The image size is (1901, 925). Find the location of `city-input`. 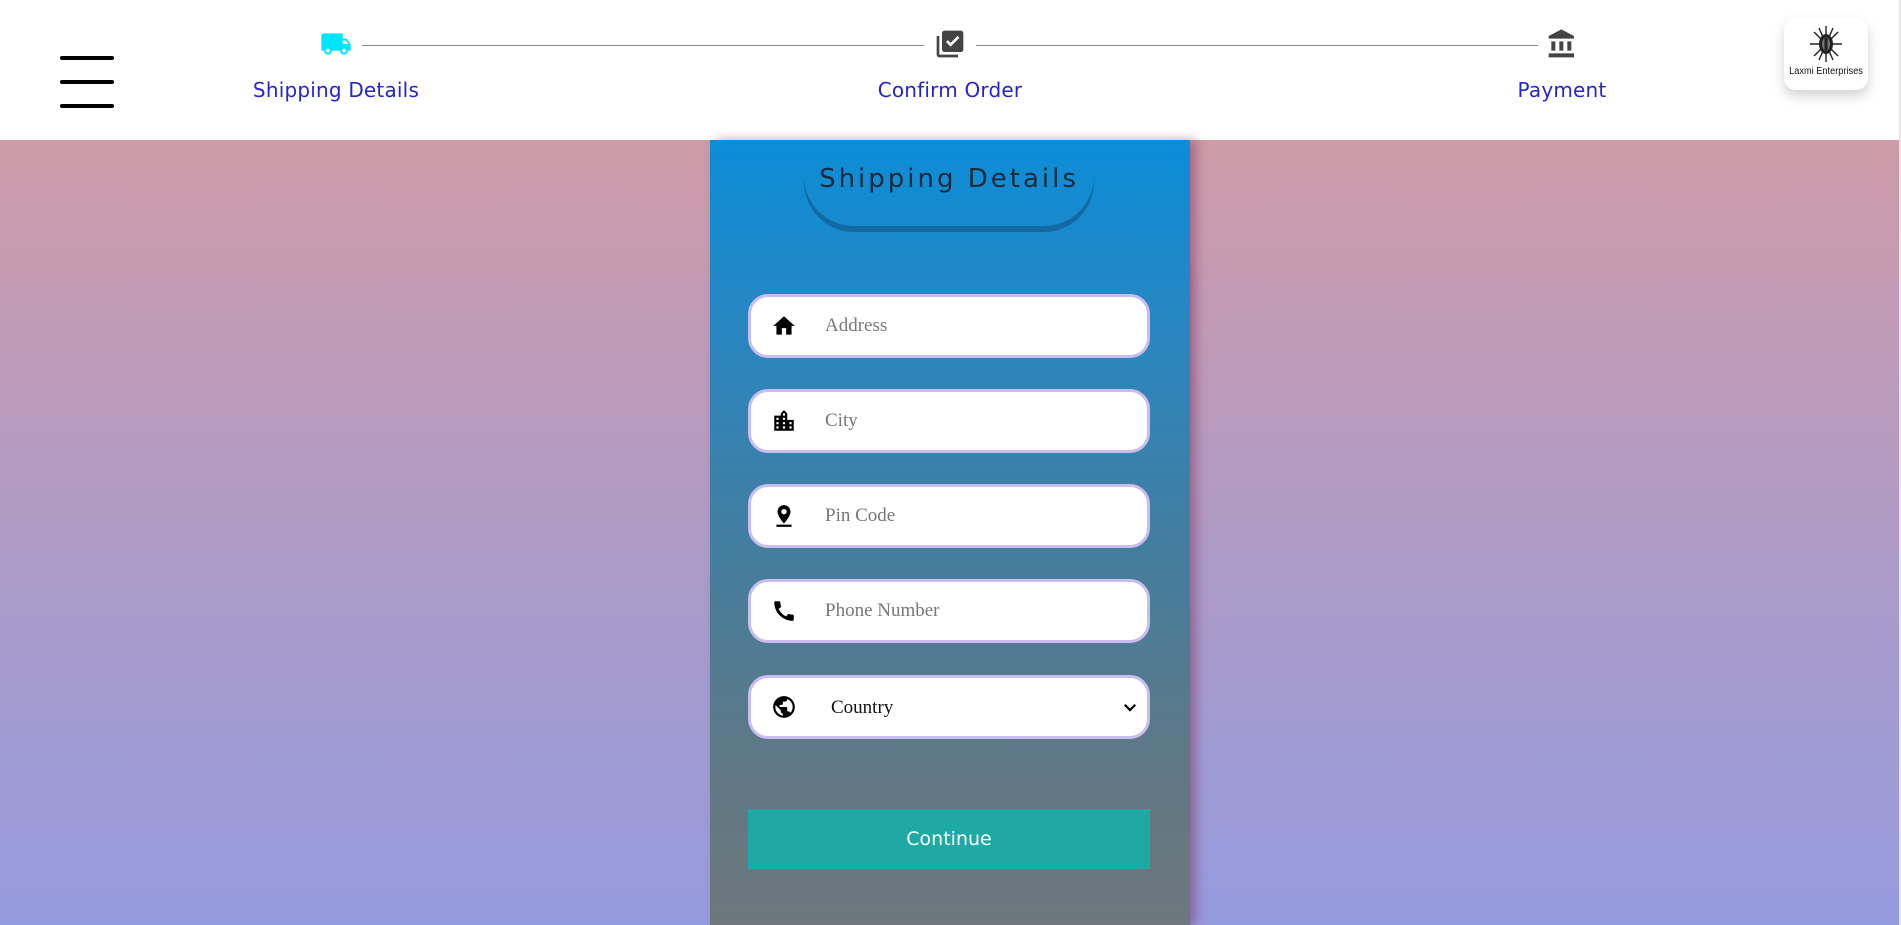

city-input is located at coordinates (975, 421).